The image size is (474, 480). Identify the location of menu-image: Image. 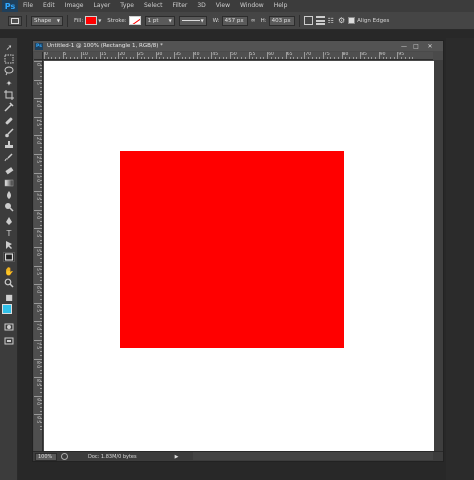
(74, 6).